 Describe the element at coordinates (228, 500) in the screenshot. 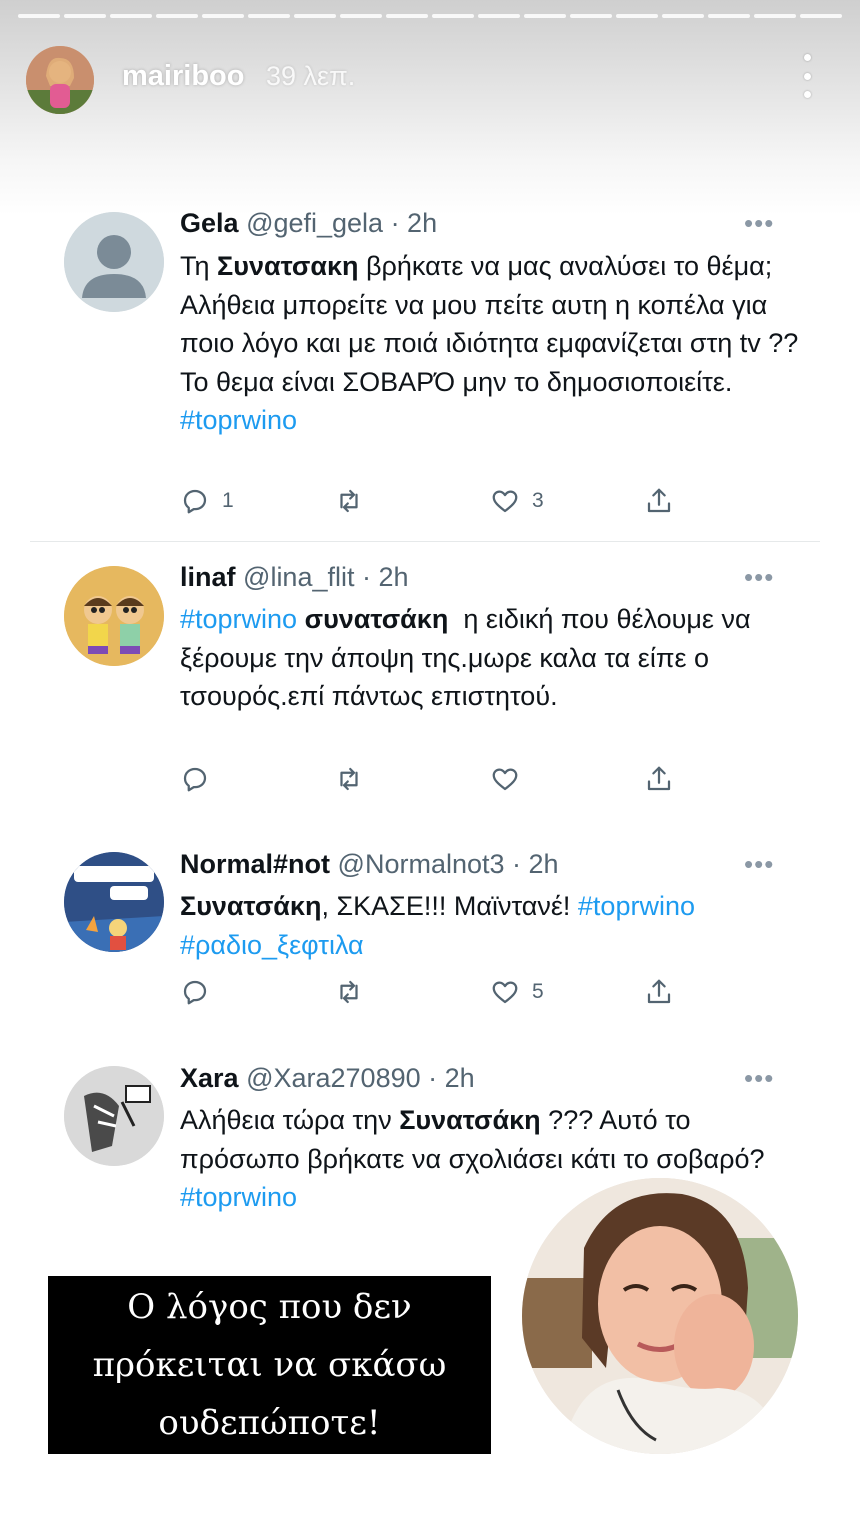

I see `reply-count: 1` at that location.